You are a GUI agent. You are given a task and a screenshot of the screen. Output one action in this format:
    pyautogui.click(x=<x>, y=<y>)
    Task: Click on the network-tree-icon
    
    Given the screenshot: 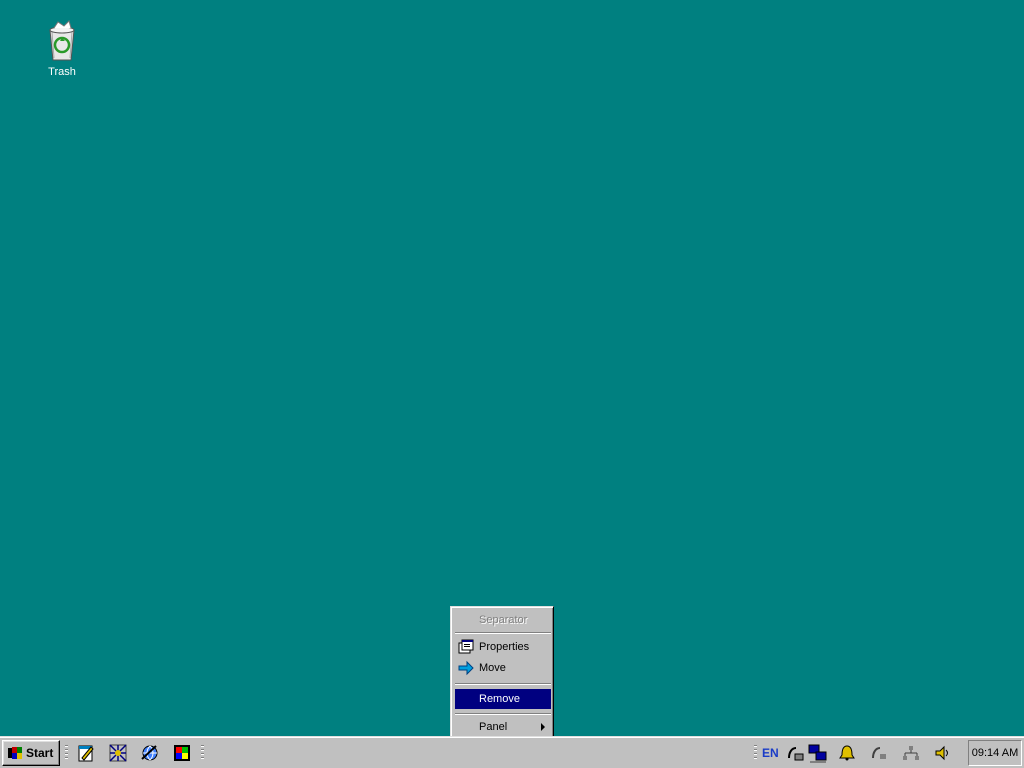 What is the action you would take?
    pyautogui.click(x=911, y=753)
    